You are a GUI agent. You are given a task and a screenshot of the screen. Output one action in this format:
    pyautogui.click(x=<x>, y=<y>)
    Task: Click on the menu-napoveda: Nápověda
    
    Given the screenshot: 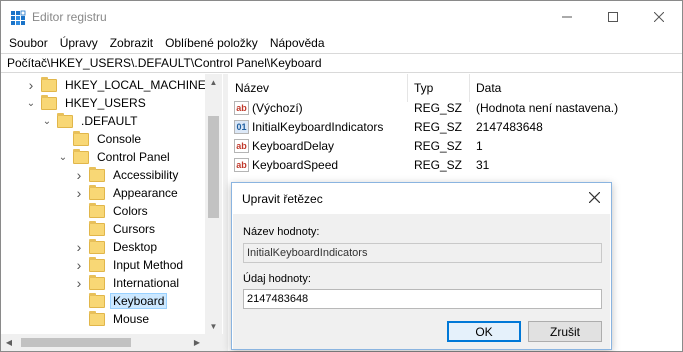 What is the action you would take?
    pyautogui.click(x=297, y=43)
    